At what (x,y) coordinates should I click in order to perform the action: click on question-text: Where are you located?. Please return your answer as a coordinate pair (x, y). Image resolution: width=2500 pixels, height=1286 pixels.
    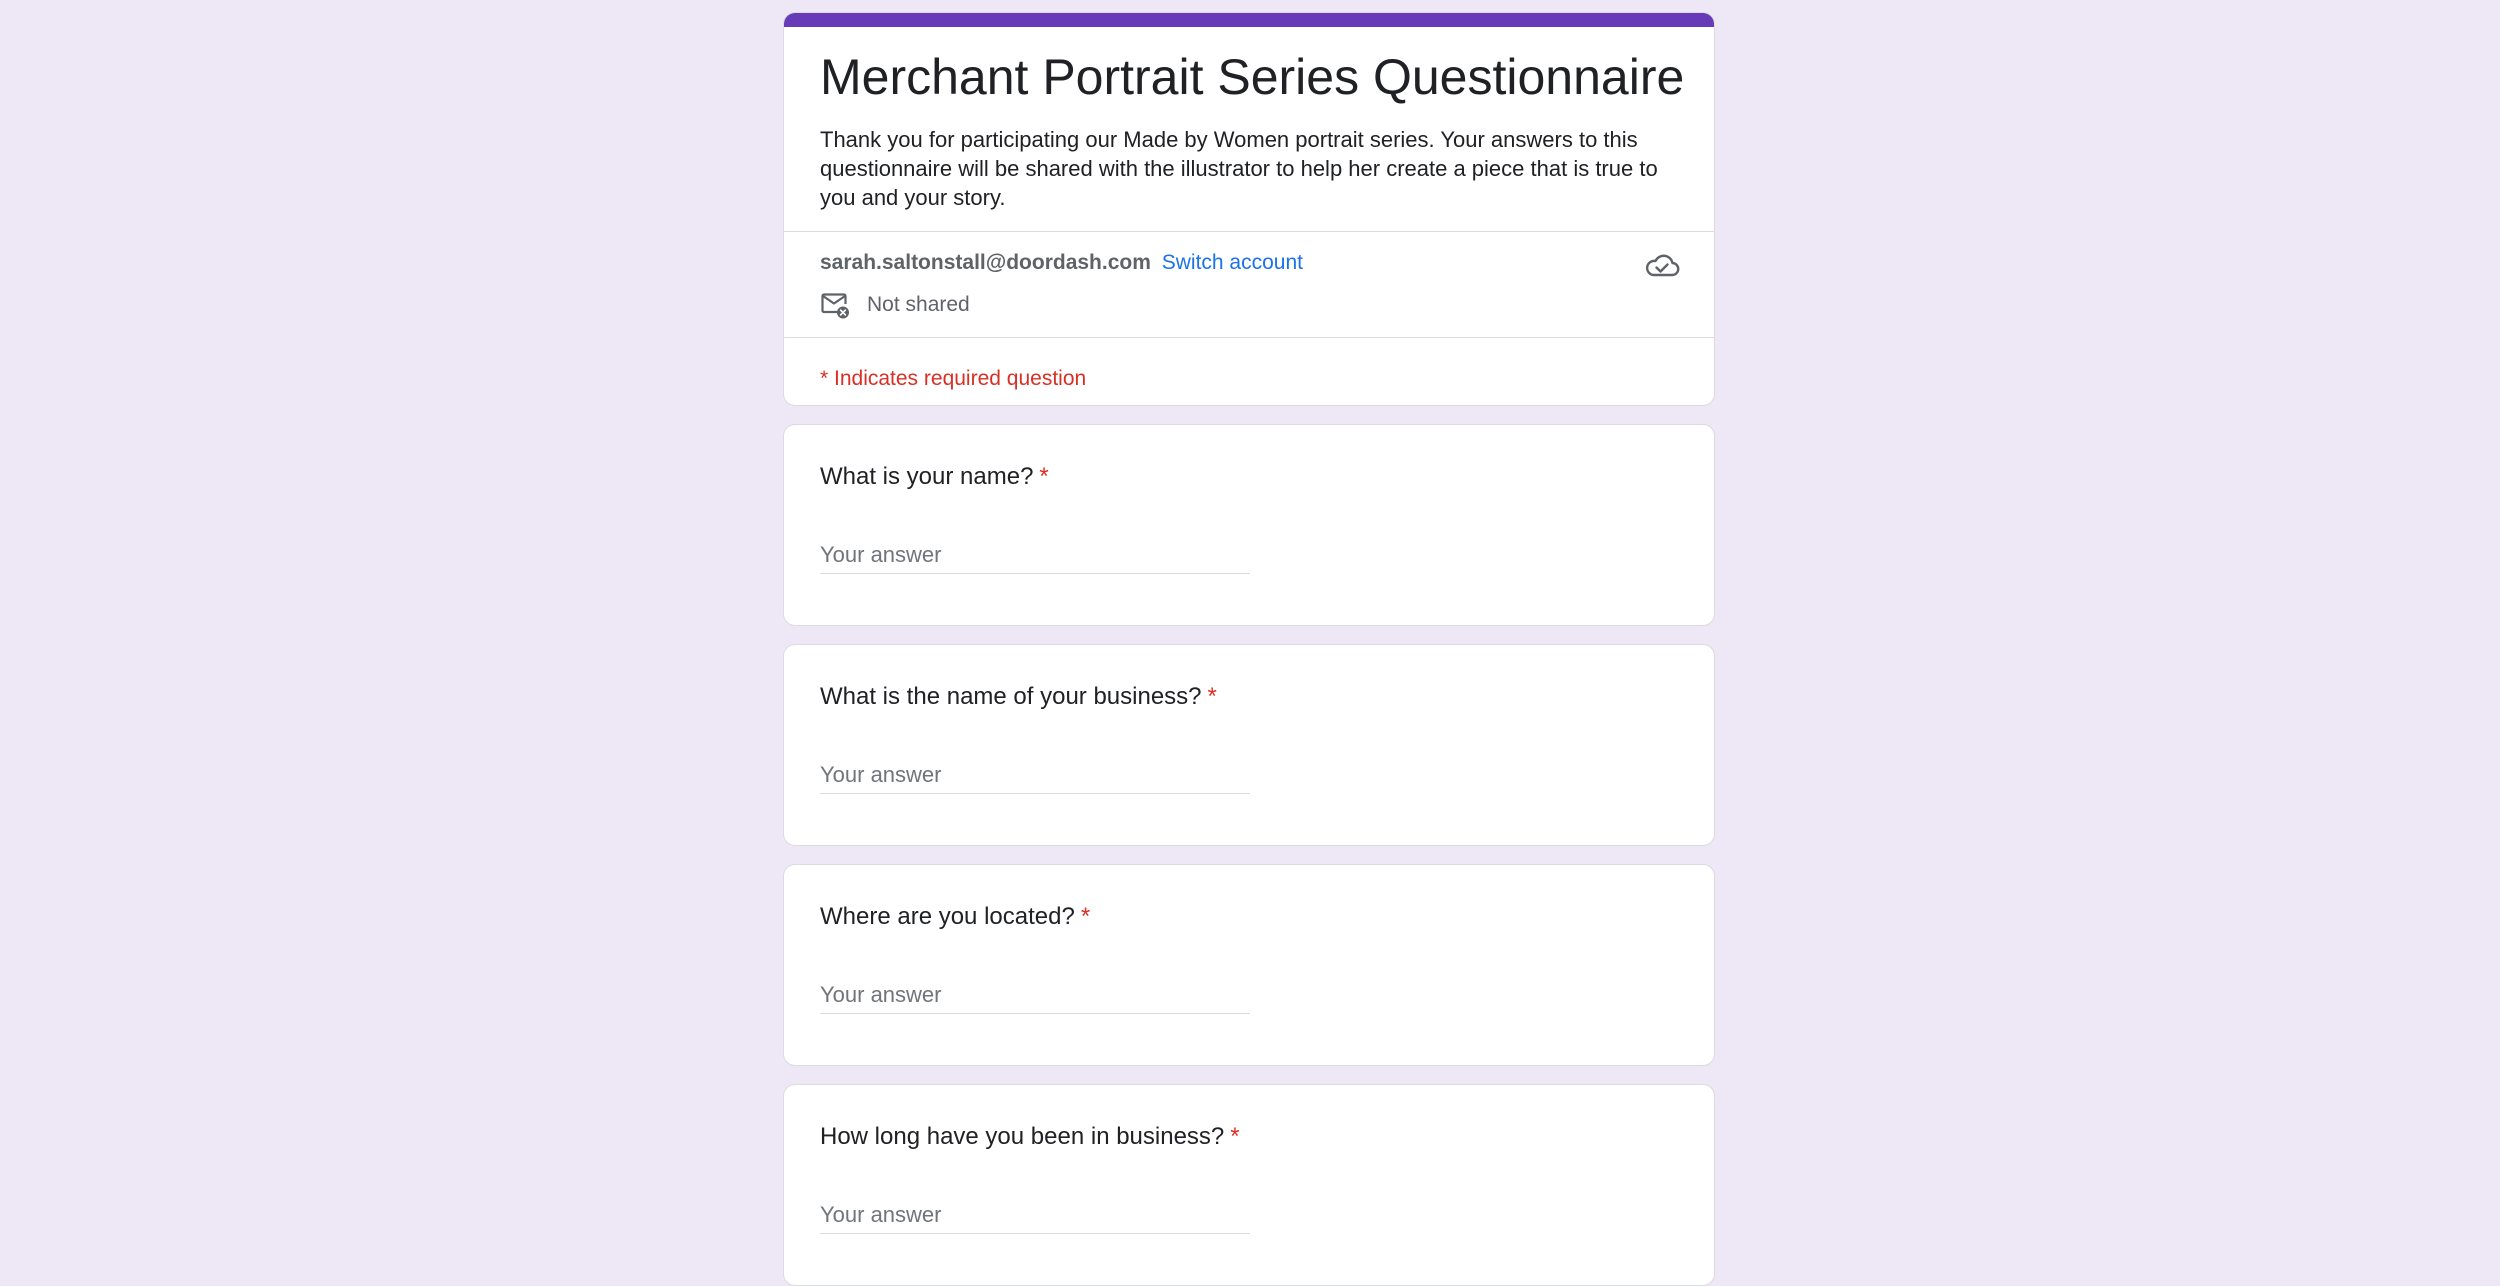
    Looking at the image, I should click on (947, 916).